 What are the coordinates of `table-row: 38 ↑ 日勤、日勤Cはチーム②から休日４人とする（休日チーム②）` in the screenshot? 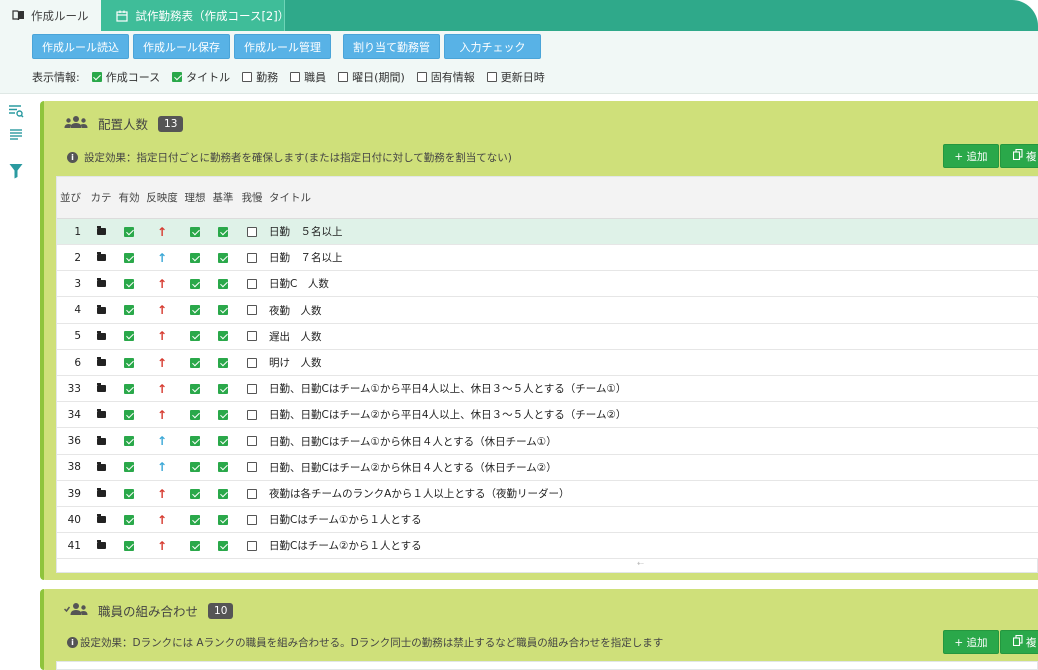 It's located at (547, 467).